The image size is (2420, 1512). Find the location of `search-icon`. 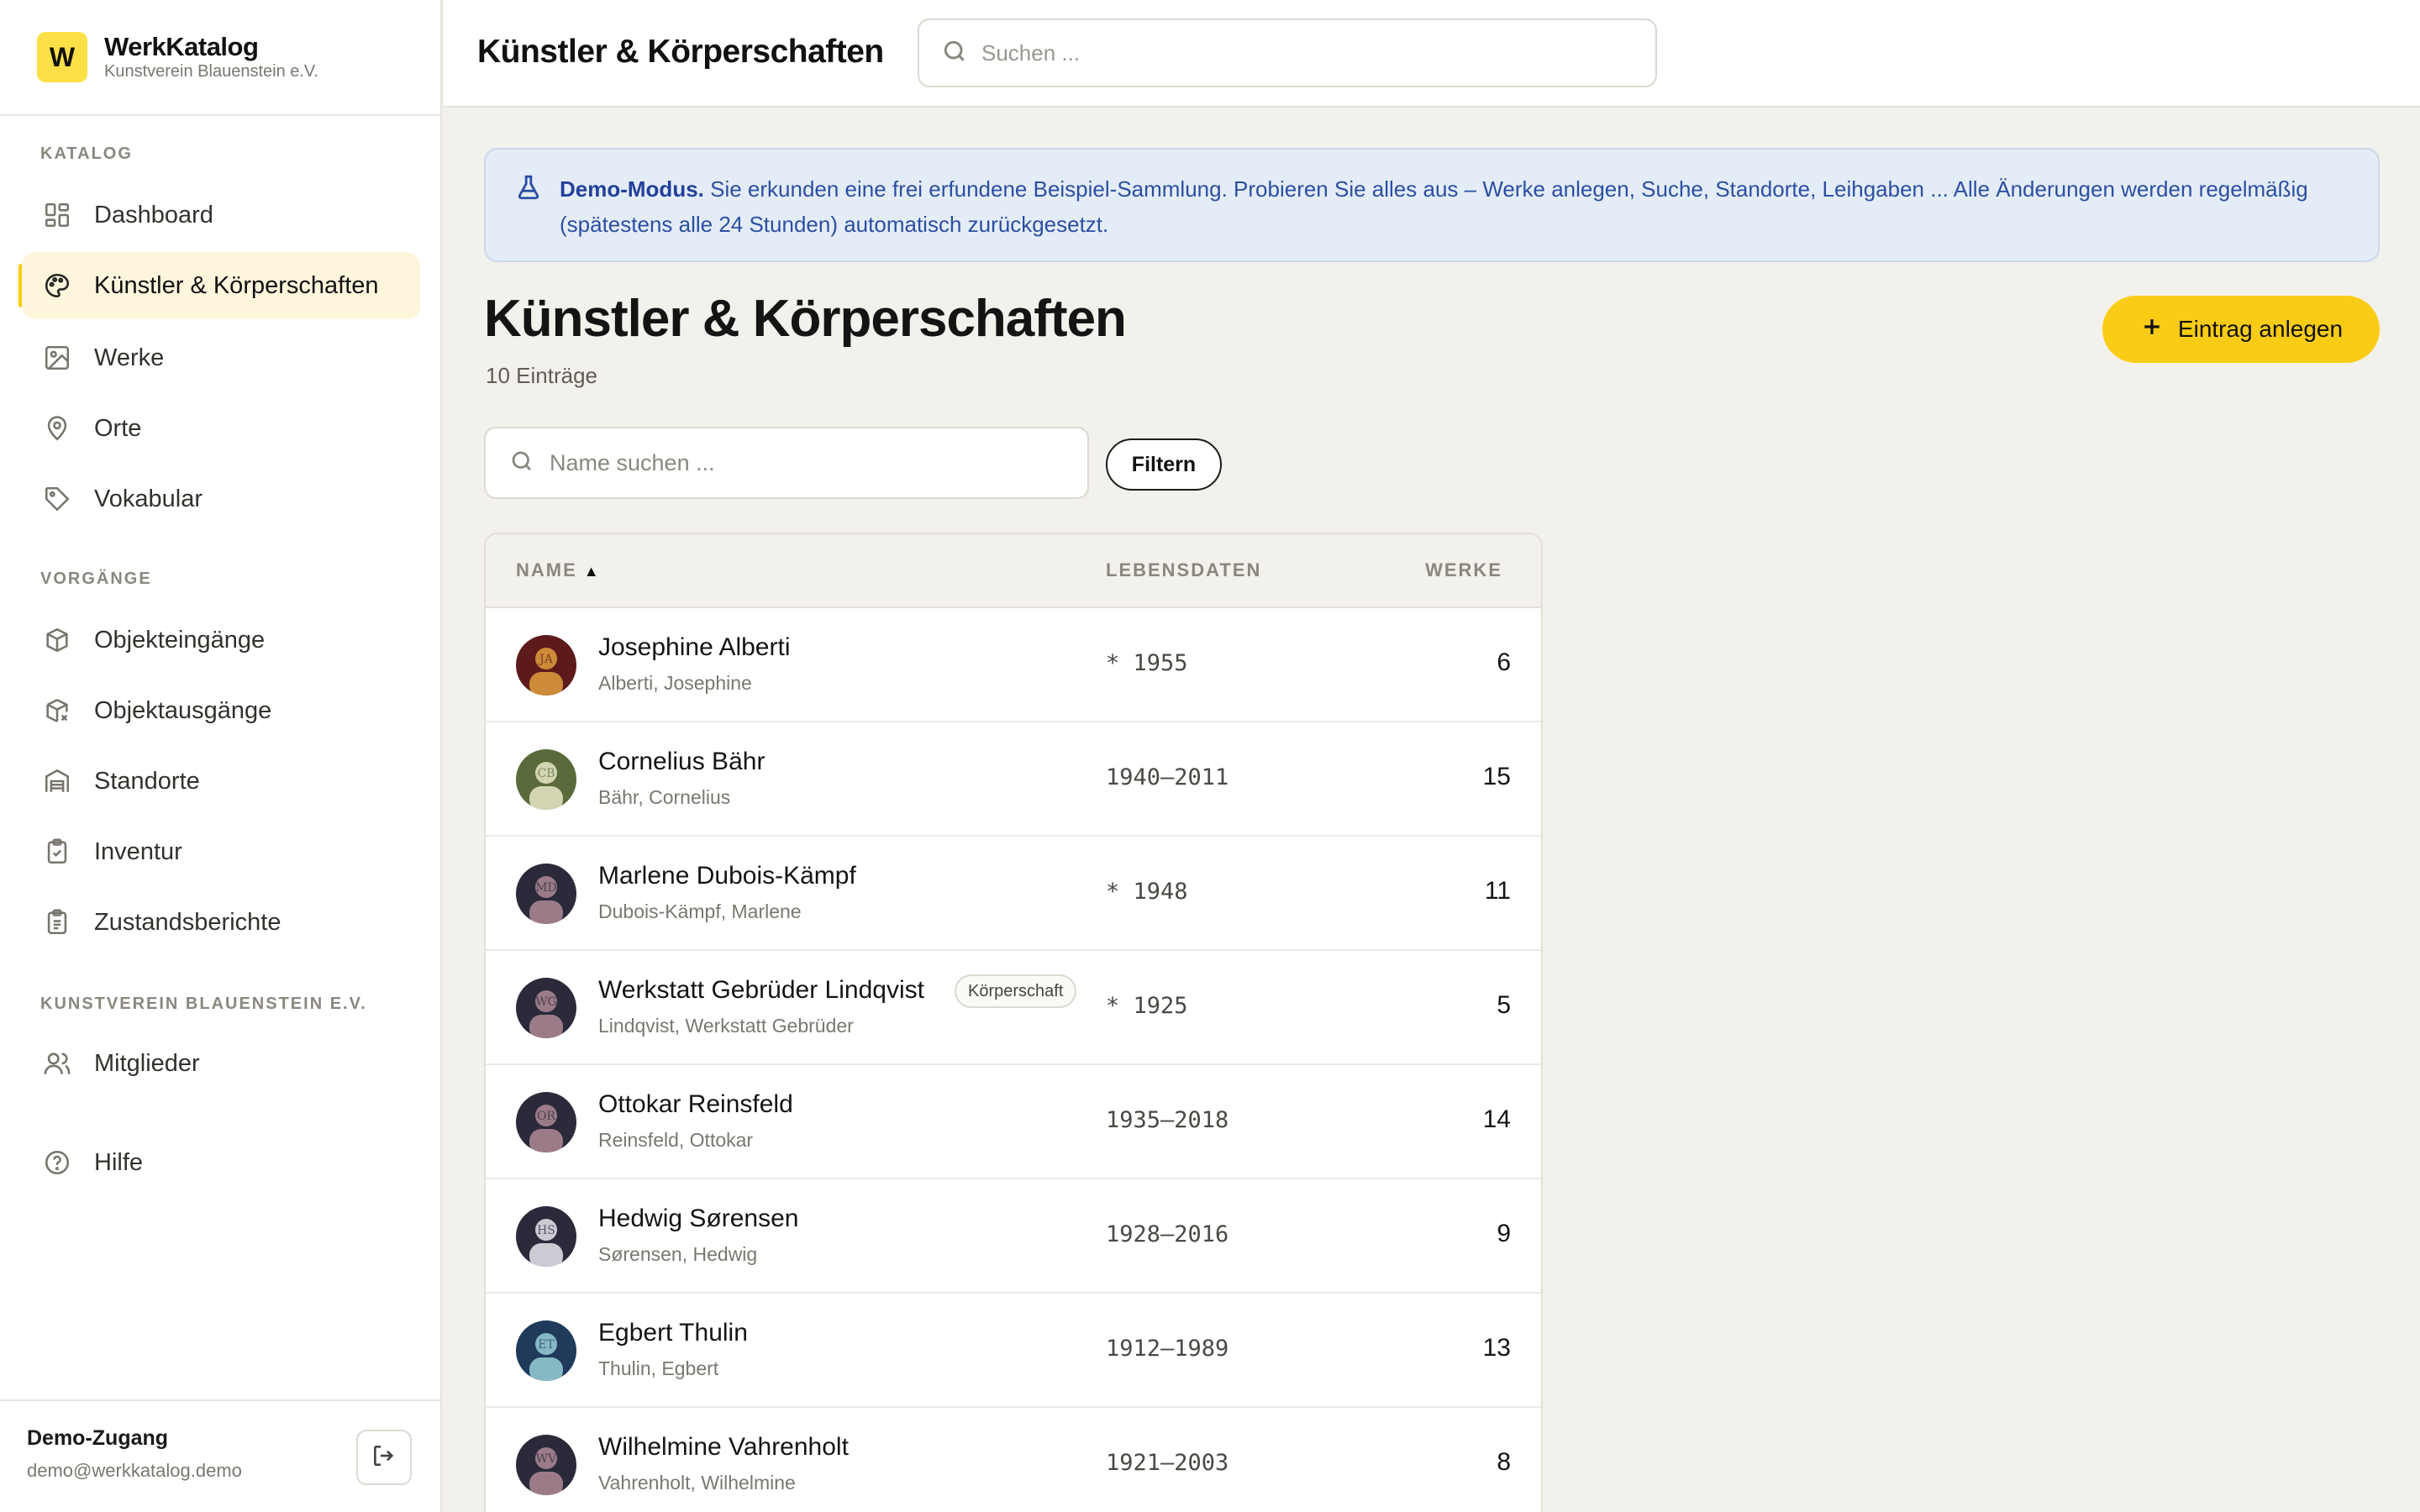

search-icon is located at coordinates (955, 53).